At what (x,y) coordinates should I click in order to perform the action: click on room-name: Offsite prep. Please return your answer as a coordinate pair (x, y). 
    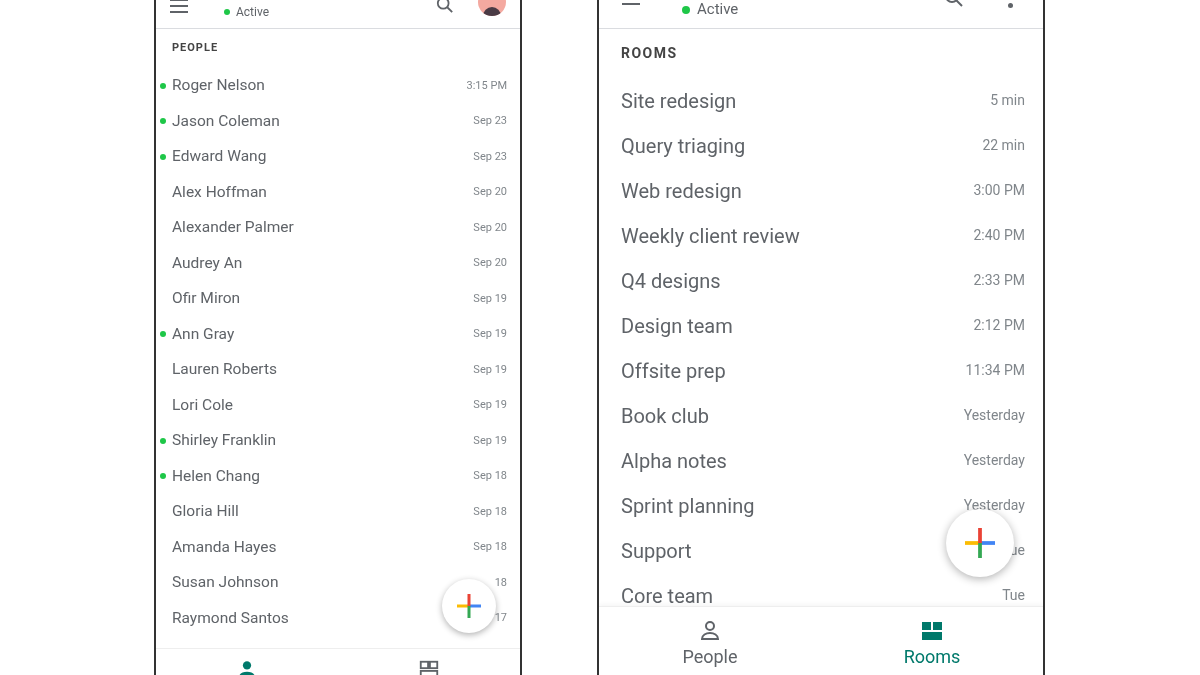
    Looking at the image, I should click on (673, 370).